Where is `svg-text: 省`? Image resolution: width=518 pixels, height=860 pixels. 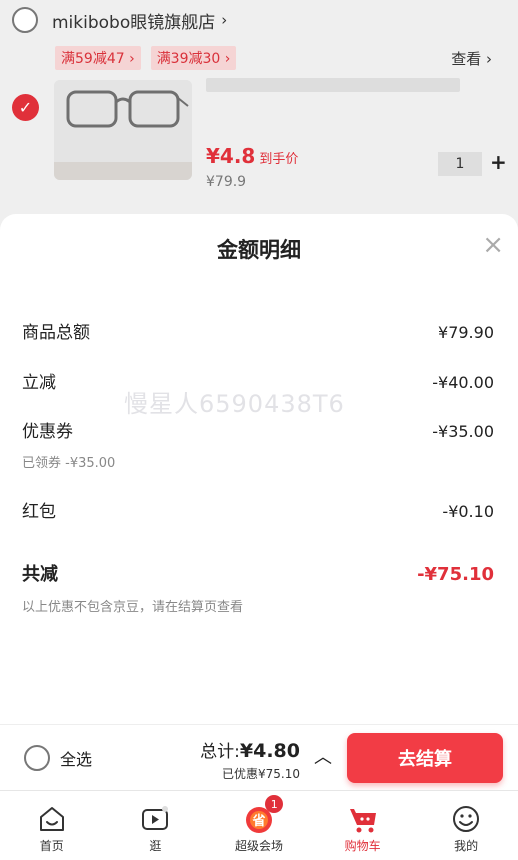 svg-text: 省 is located at coordinates (258, 821).